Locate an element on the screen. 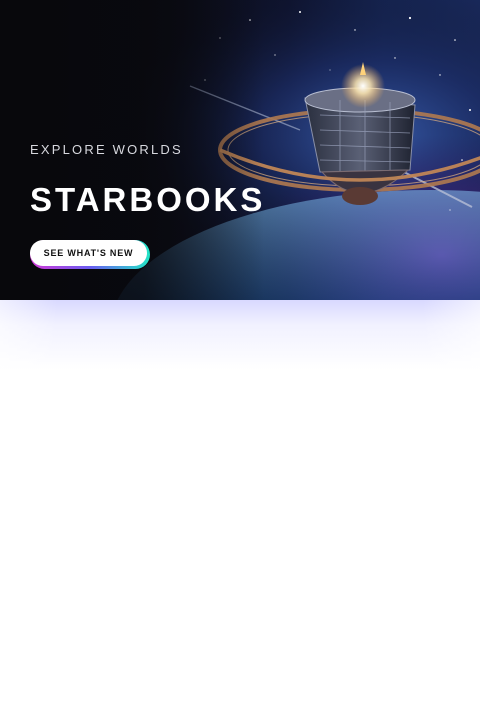 This screenshot has width=480, height=719. hero-eyebrow: EXPLORE WORLDS is located at coordinates (106, 149).